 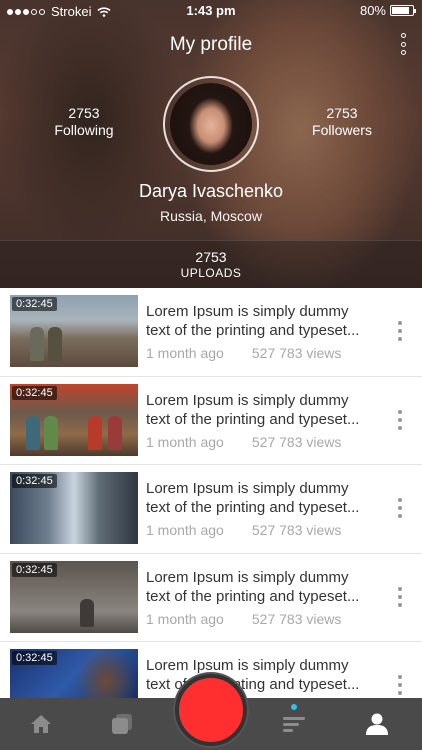 I want to click on uploads-label: UPLOADS, so click(x=211, y=273).